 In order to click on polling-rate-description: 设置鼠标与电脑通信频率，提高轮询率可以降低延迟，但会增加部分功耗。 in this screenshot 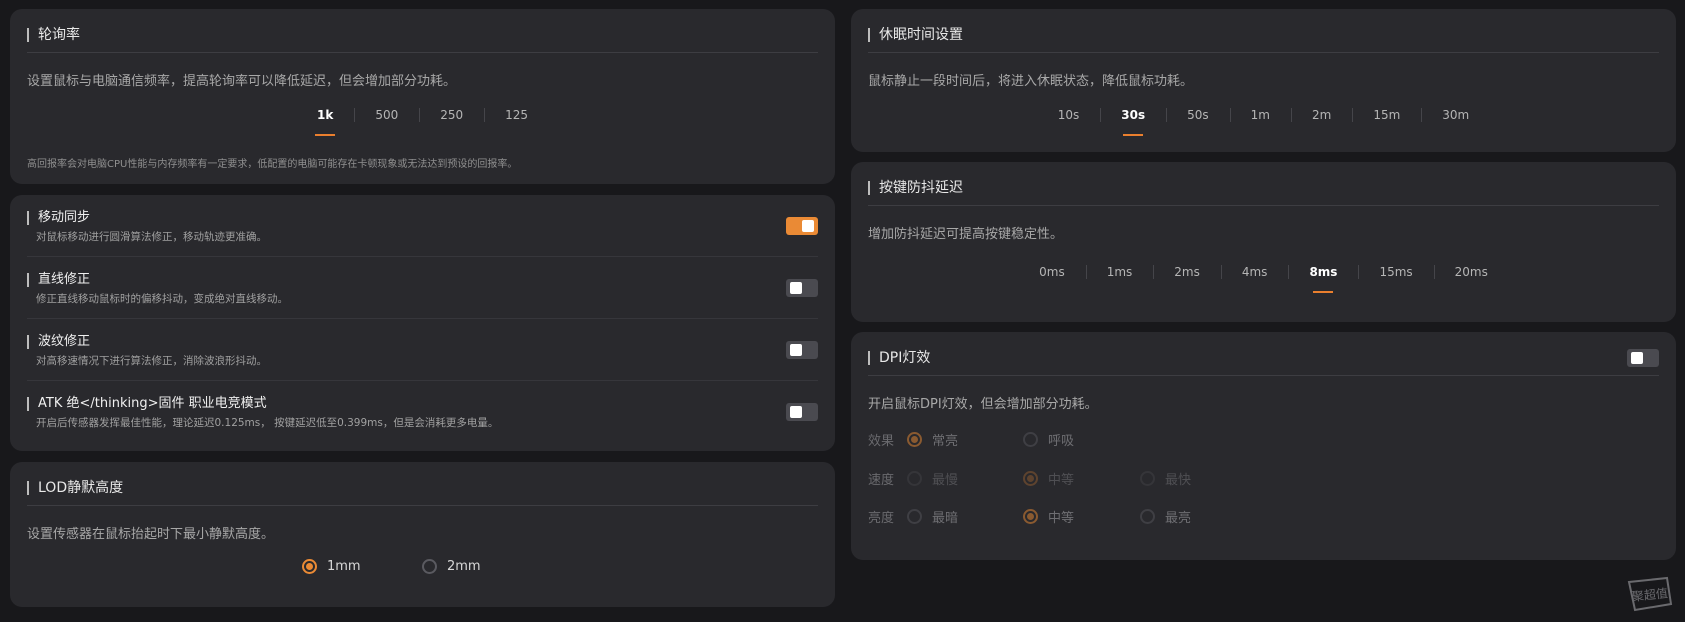, I will do `click(242, 81)`.